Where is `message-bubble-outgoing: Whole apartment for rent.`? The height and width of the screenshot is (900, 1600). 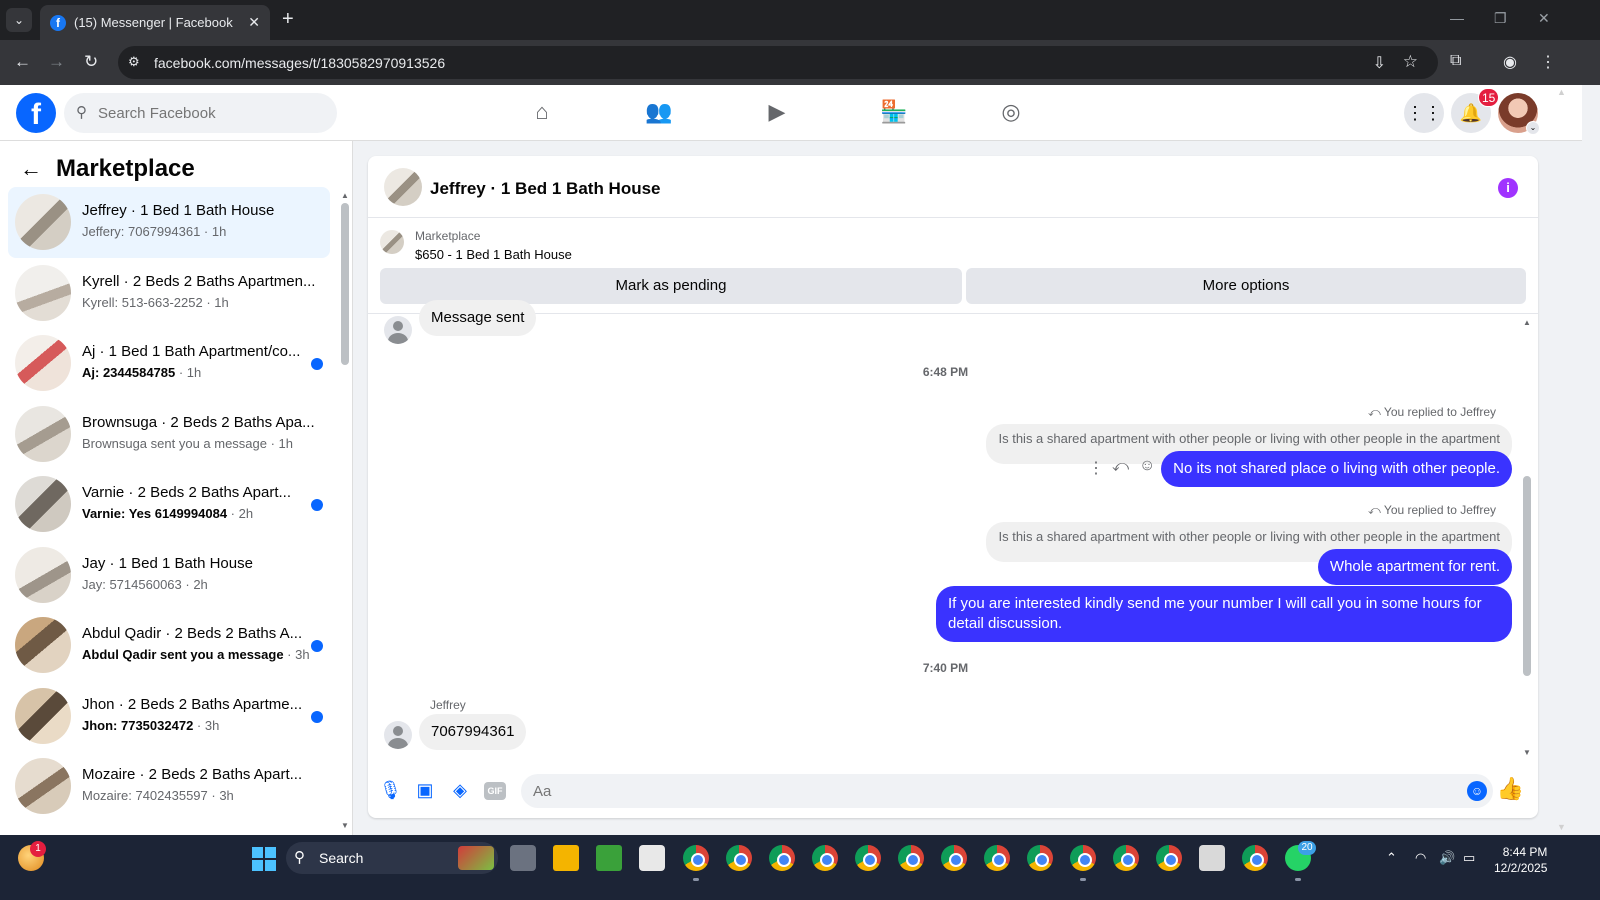
message-bubble-outgoing: Whole apartment for rent. is located at coordinates (1414, 567).